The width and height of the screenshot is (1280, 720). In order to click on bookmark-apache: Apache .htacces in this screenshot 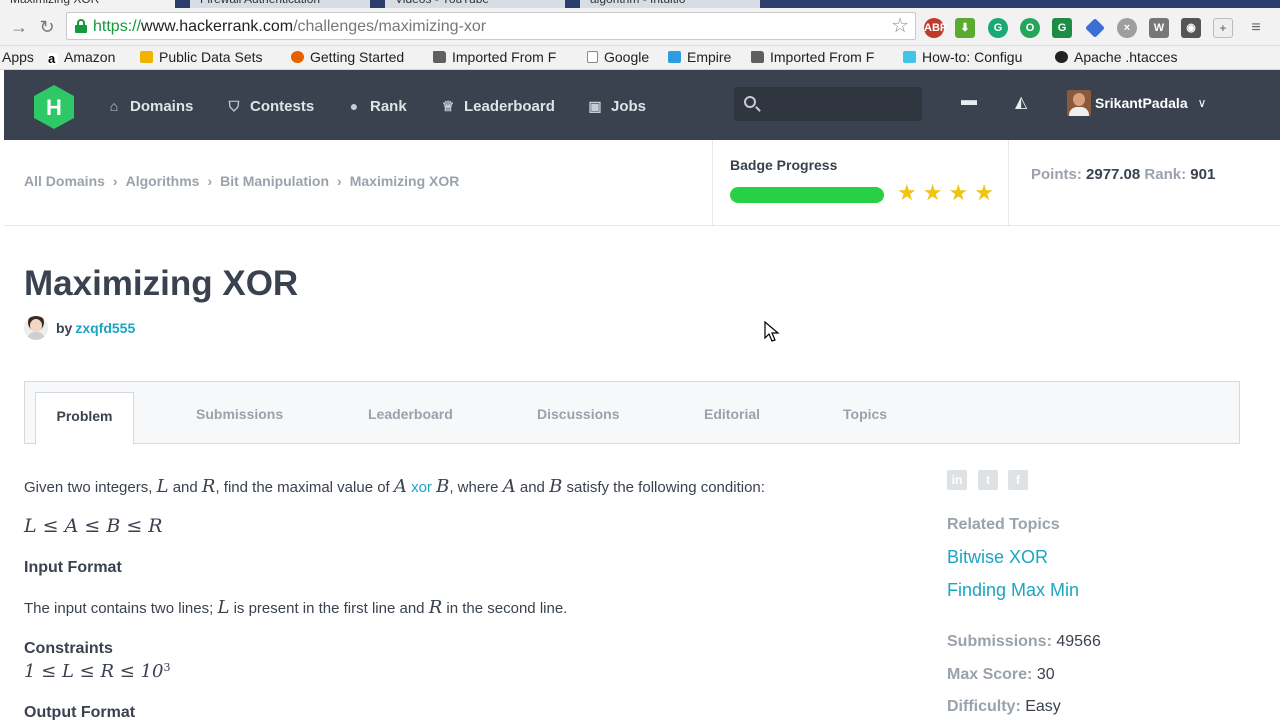, I will do `click(1116, 58)`.